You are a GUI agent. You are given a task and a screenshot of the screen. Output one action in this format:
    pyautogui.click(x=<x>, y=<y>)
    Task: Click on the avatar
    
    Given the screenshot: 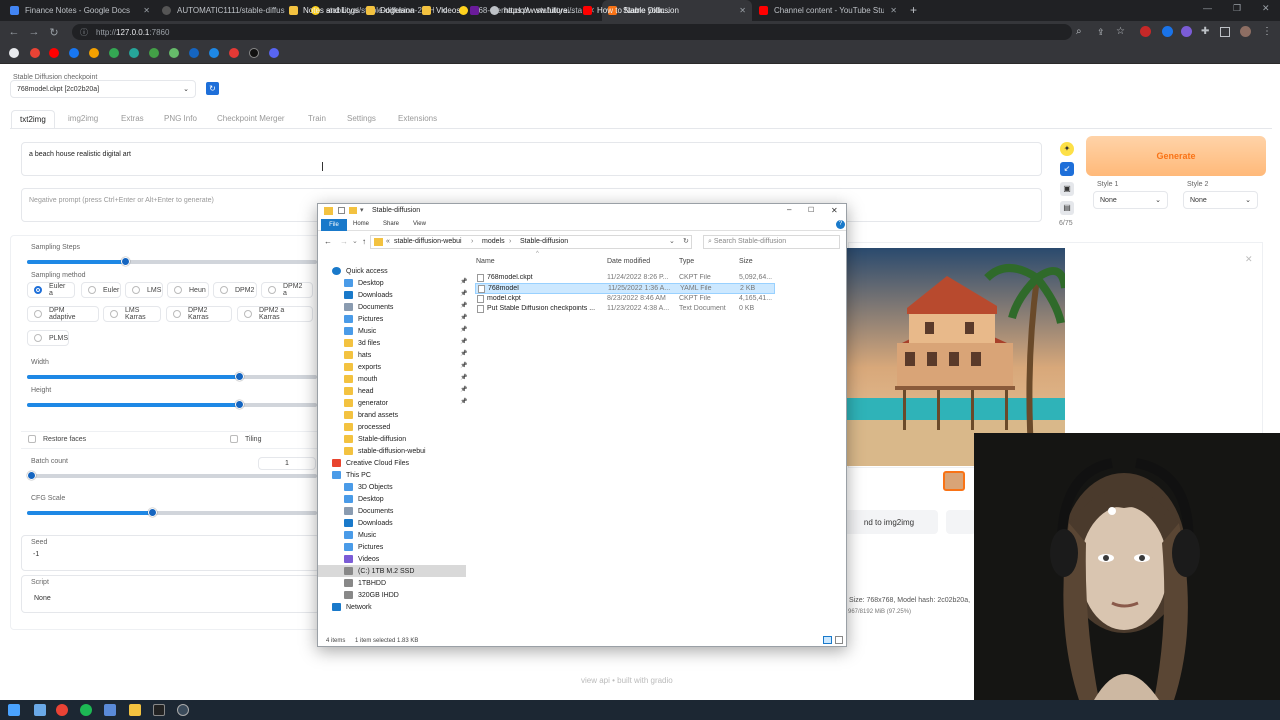 What is the action you would take?
    pyautogui.click(x=1245, y=31)
    